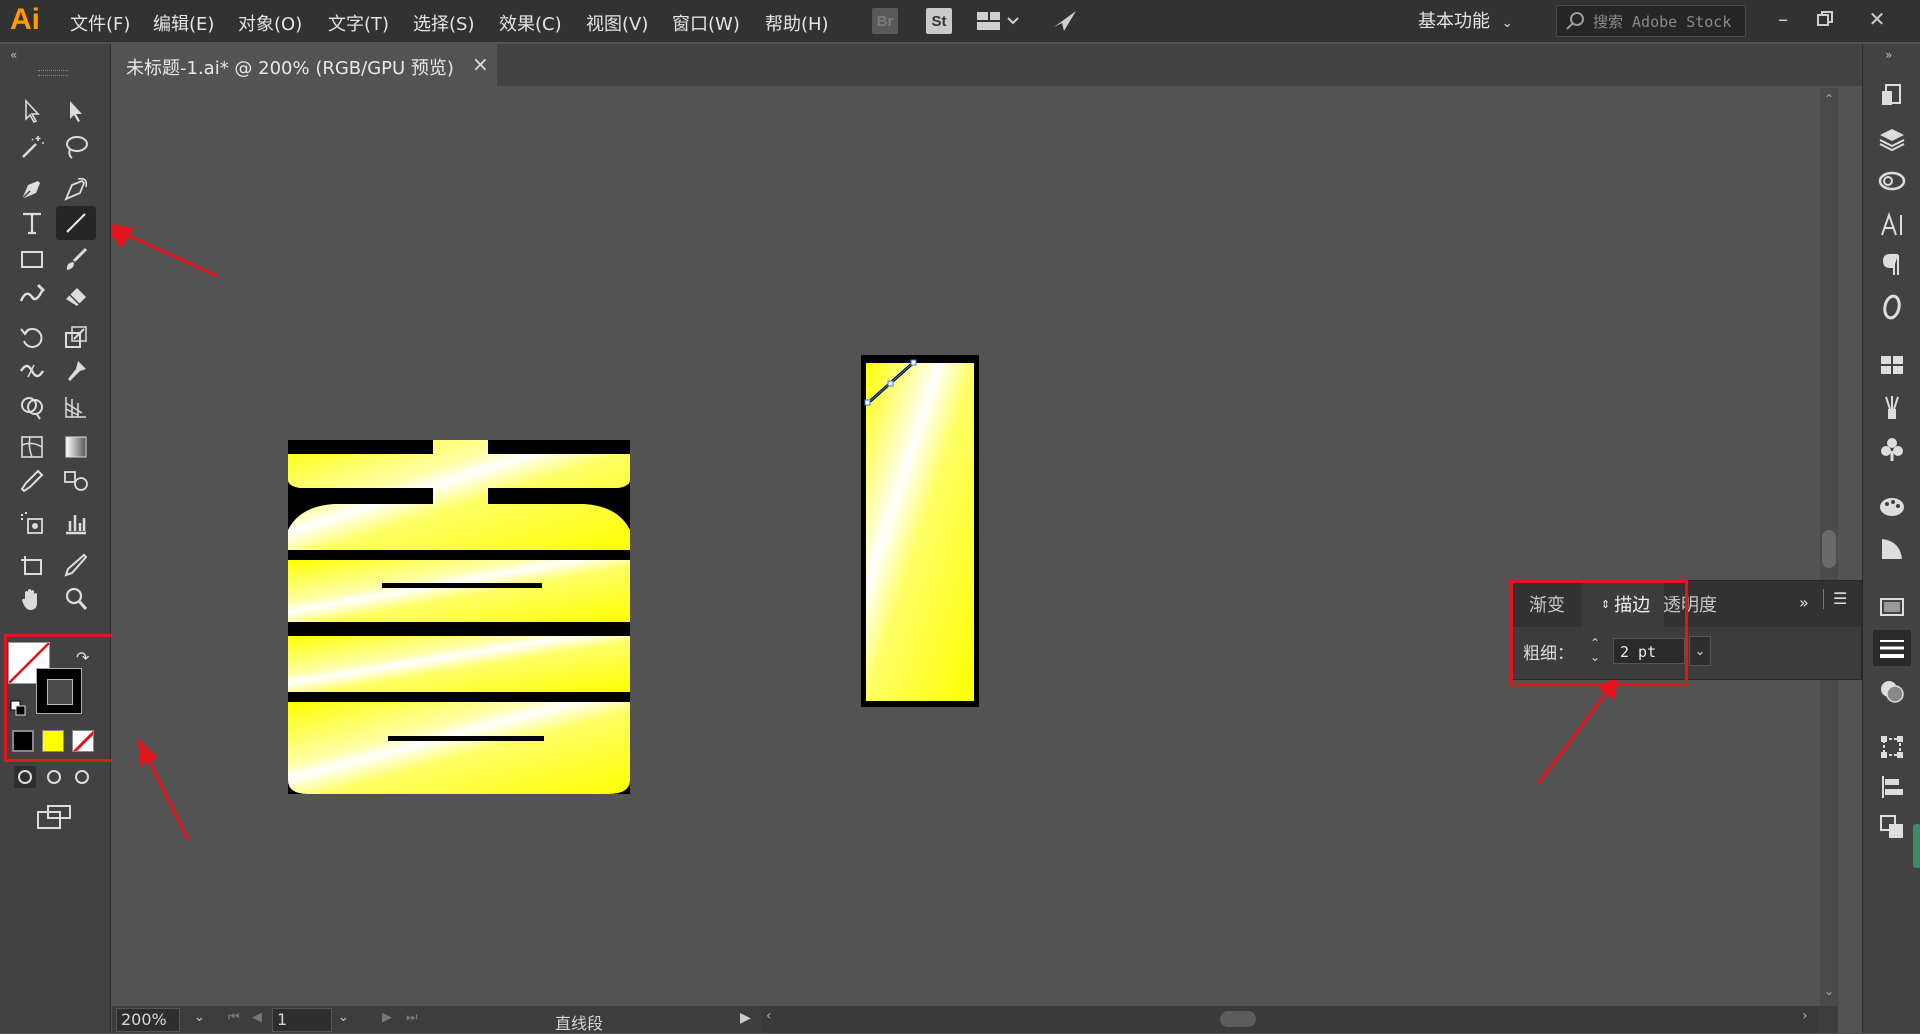 The width and height of the screenshot is (1920, 1034). Describe the element at coordinates (32, 223) in the screenshot. I see `type-tool-icon` at that location.